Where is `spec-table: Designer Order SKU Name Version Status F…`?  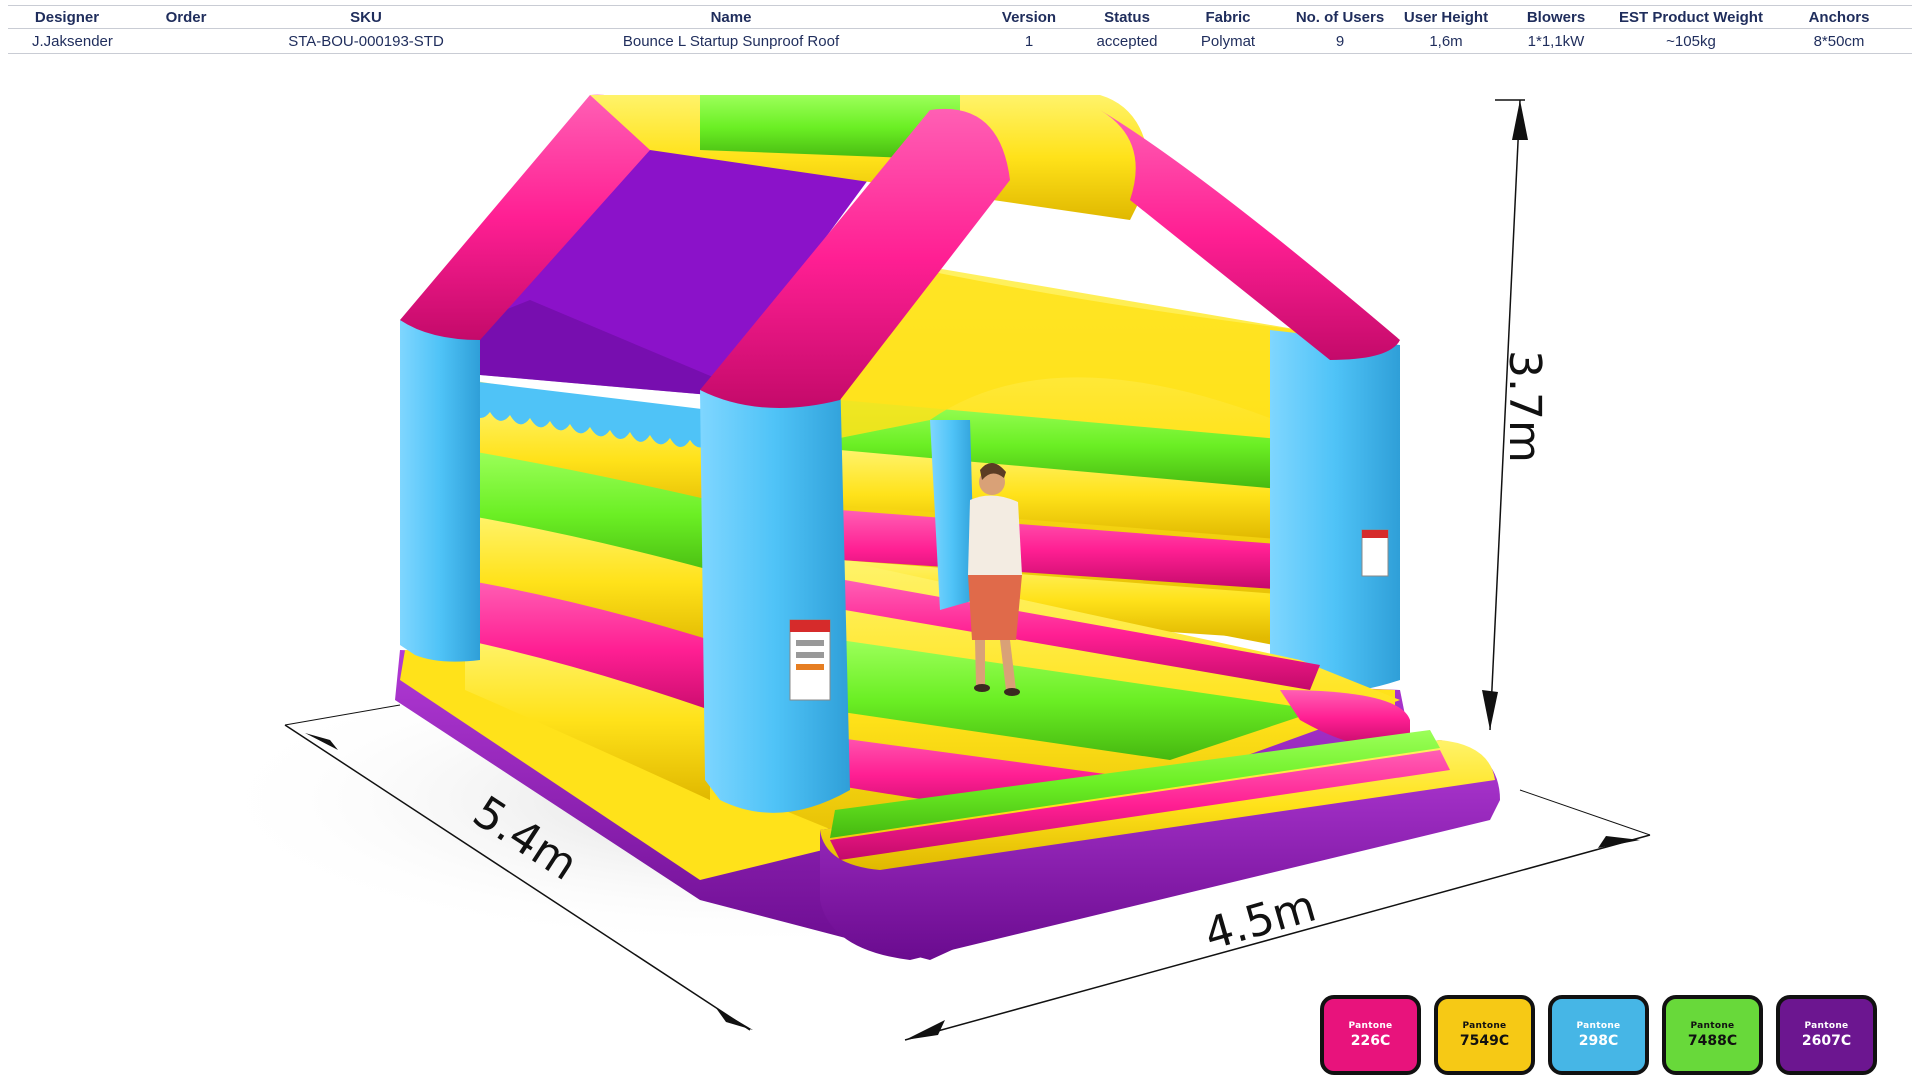
spec-table: Designer Order SKU Name Version Status F… is located at coordinates (960, 29).